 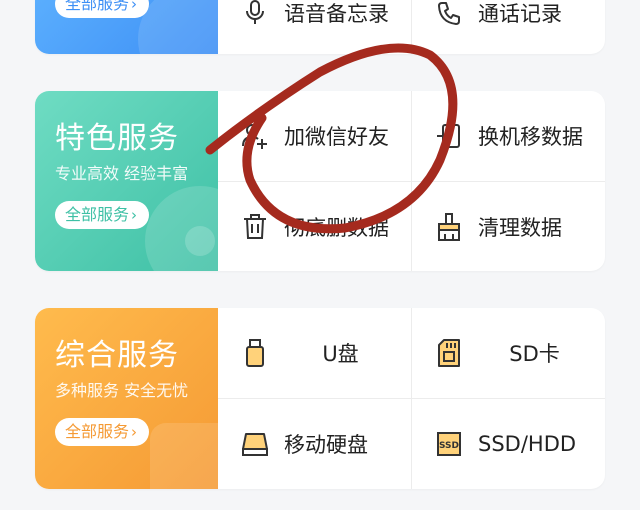 I want to click on card-title: 特色服务, so click(x=117, y=138).